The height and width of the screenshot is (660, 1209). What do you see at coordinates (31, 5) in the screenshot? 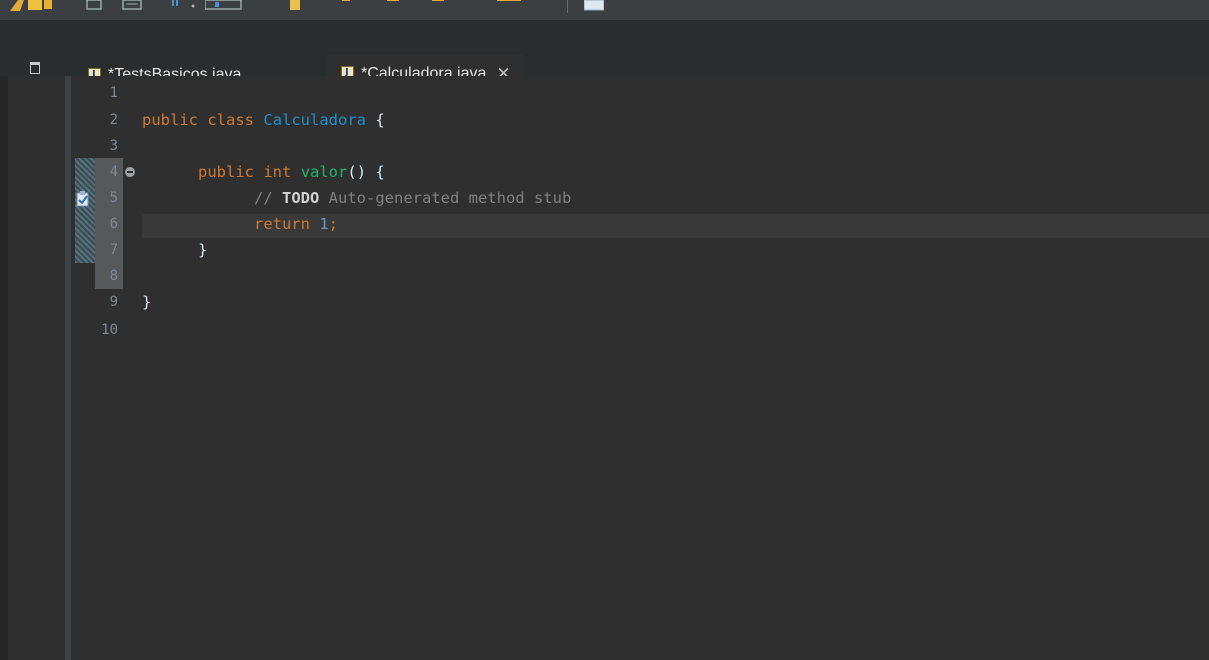
I see `new-folder-icon` at bounding box center [31, 5].